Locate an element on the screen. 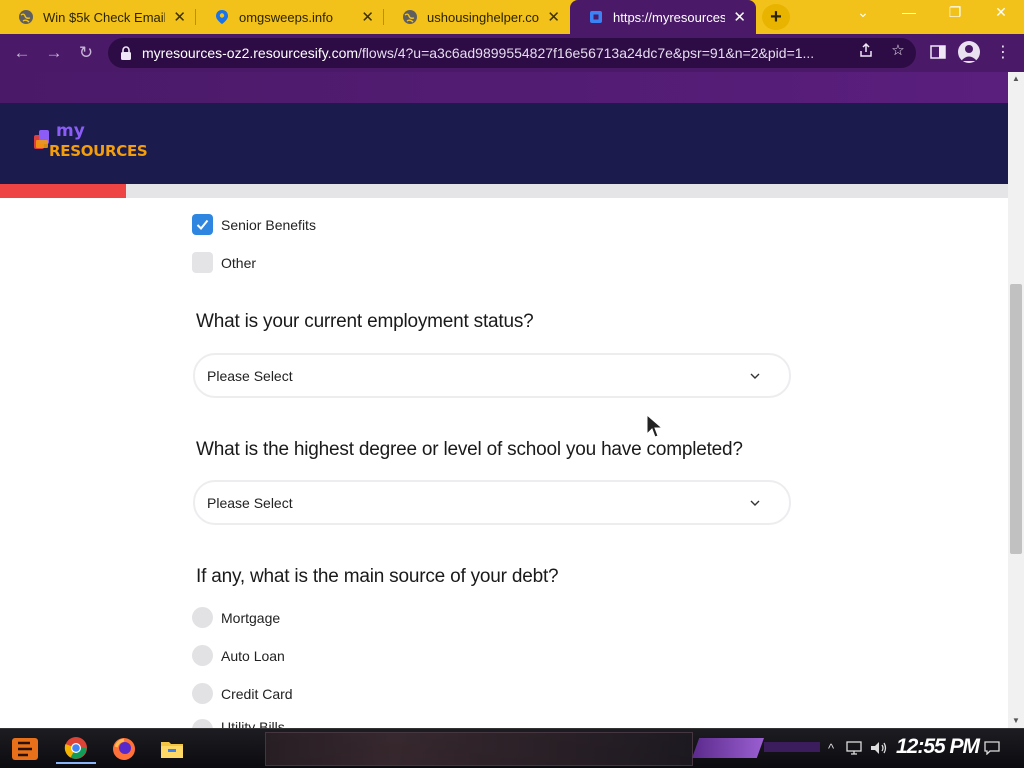  checkbox-label: Other is located at coordinates (239, 262).